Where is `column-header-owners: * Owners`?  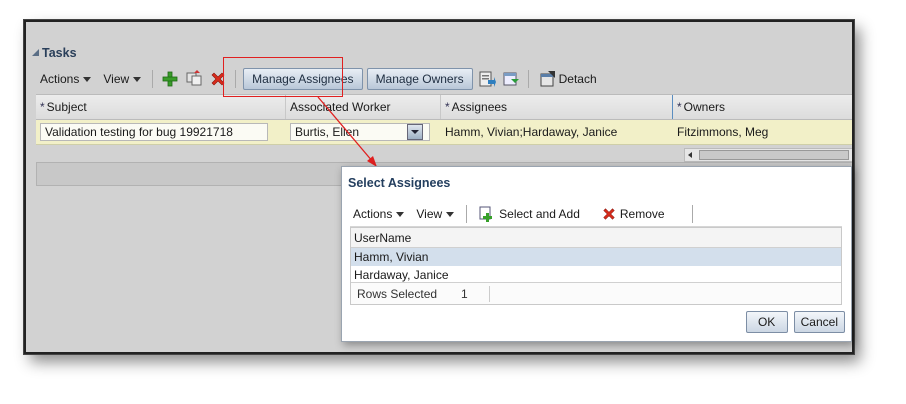 column-header-owners: * Owners is located at coordinates (762, 107).